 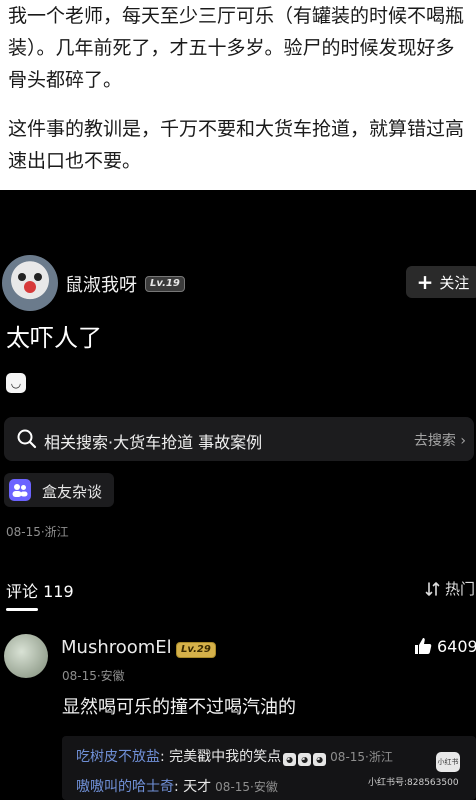 I want to click on search-icon, so click(x=27, y=439).